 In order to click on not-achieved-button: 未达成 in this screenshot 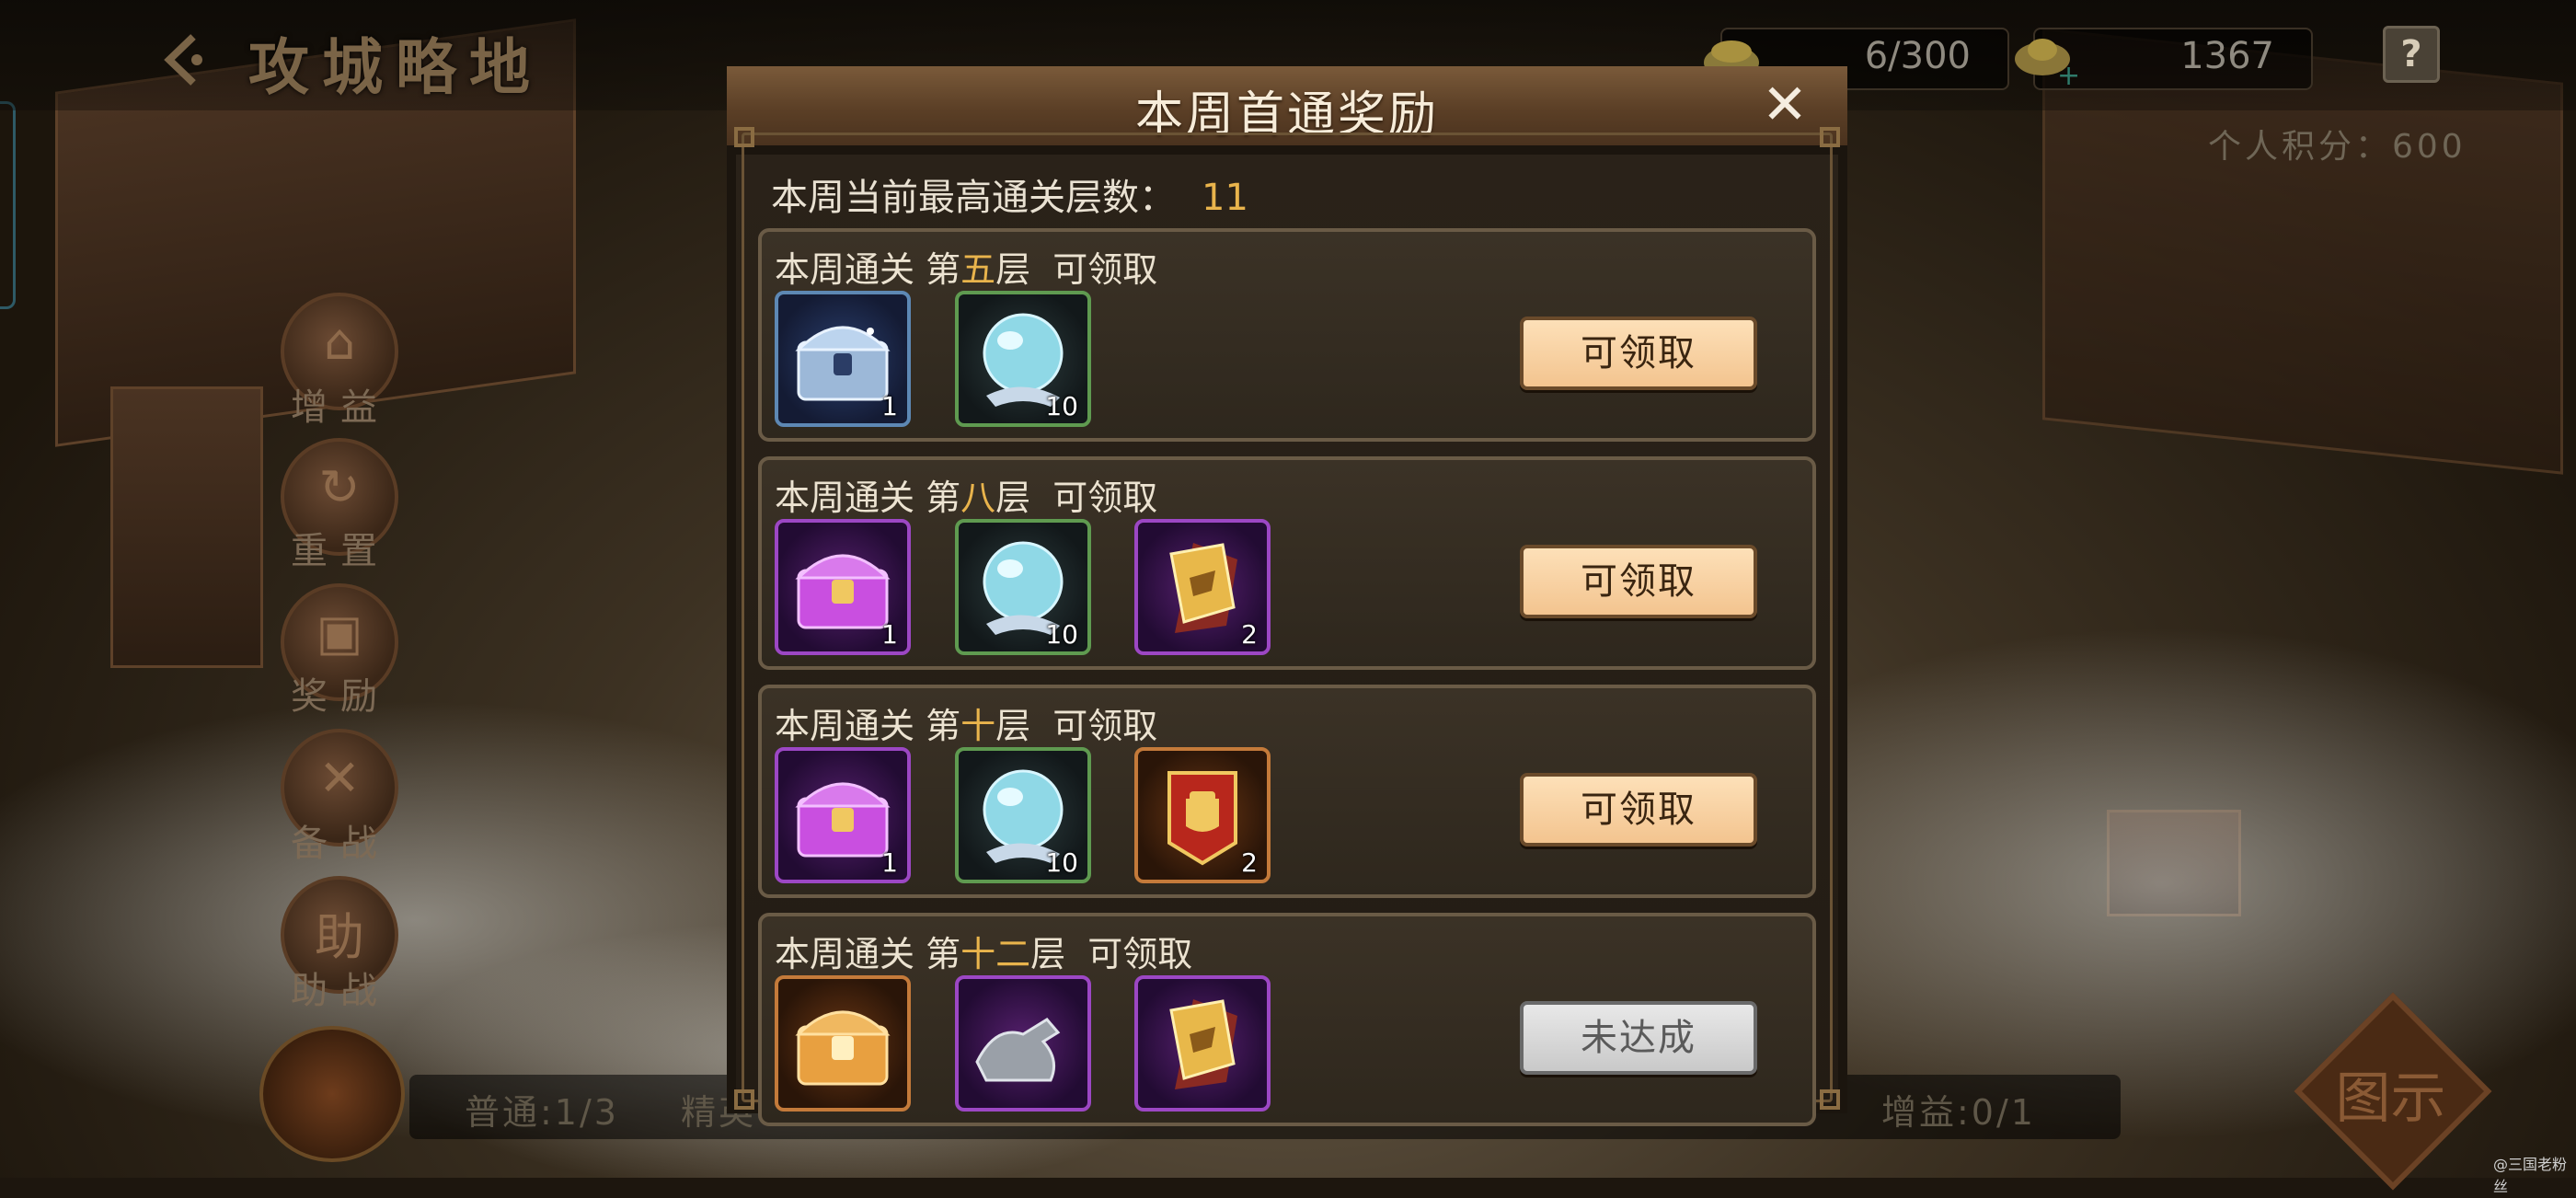, I will do `click(1638, 1038)`.